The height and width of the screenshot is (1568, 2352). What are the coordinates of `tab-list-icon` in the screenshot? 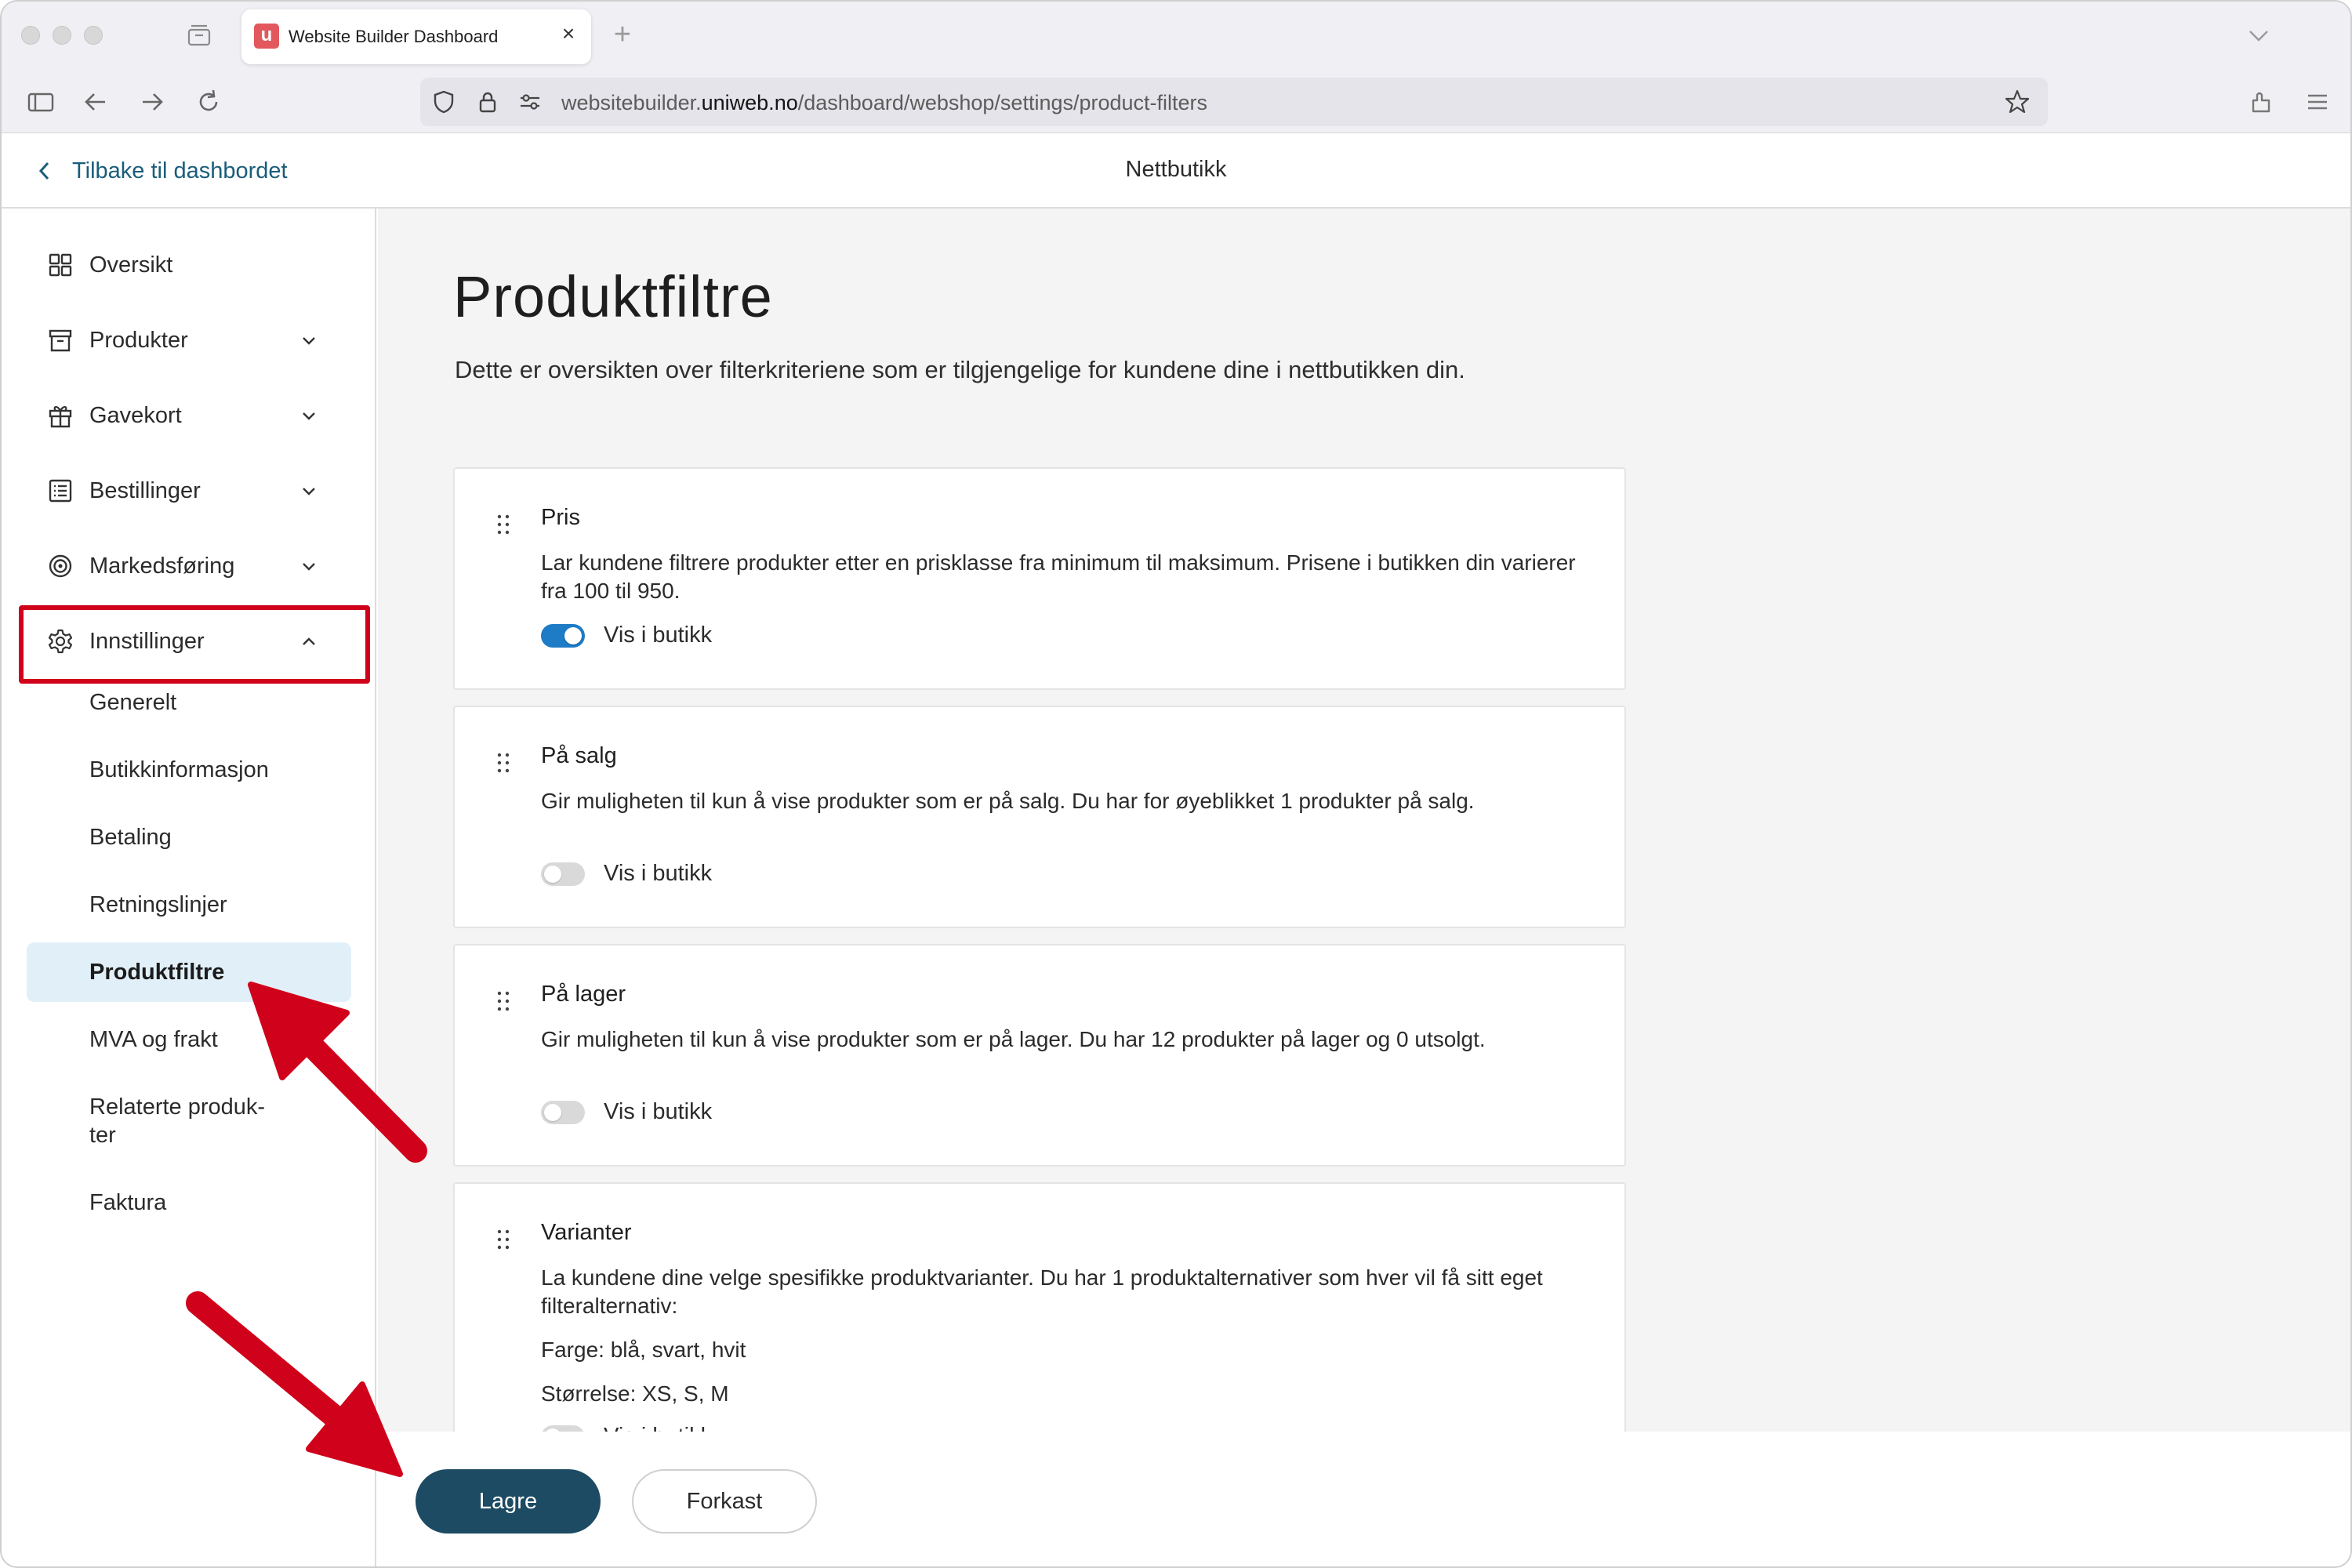 It's located at (199, 35).